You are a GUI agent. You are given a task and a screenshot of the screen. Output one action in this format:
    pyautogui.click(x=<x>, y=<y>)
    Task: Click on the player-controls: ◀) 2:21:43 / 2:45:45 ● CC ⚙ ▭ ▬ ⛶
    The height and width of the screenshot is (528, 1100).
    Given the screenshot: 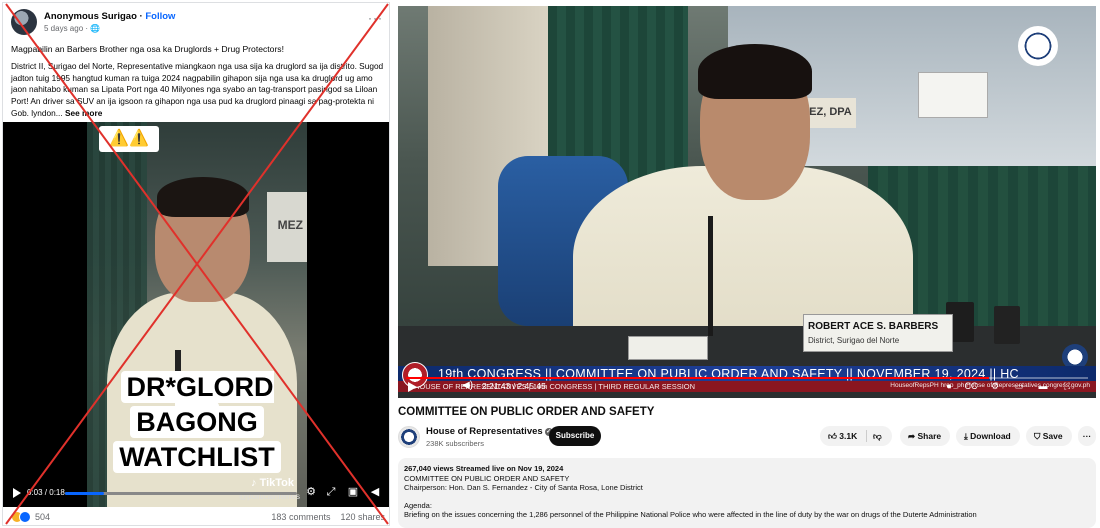 What is the action you would take?
    pyautogui.click(x=747, y=388)
    